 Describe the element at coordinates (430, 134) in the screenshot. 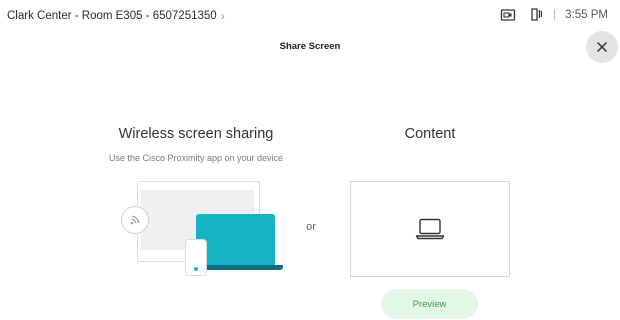

I see `content-title: Content` at that location.